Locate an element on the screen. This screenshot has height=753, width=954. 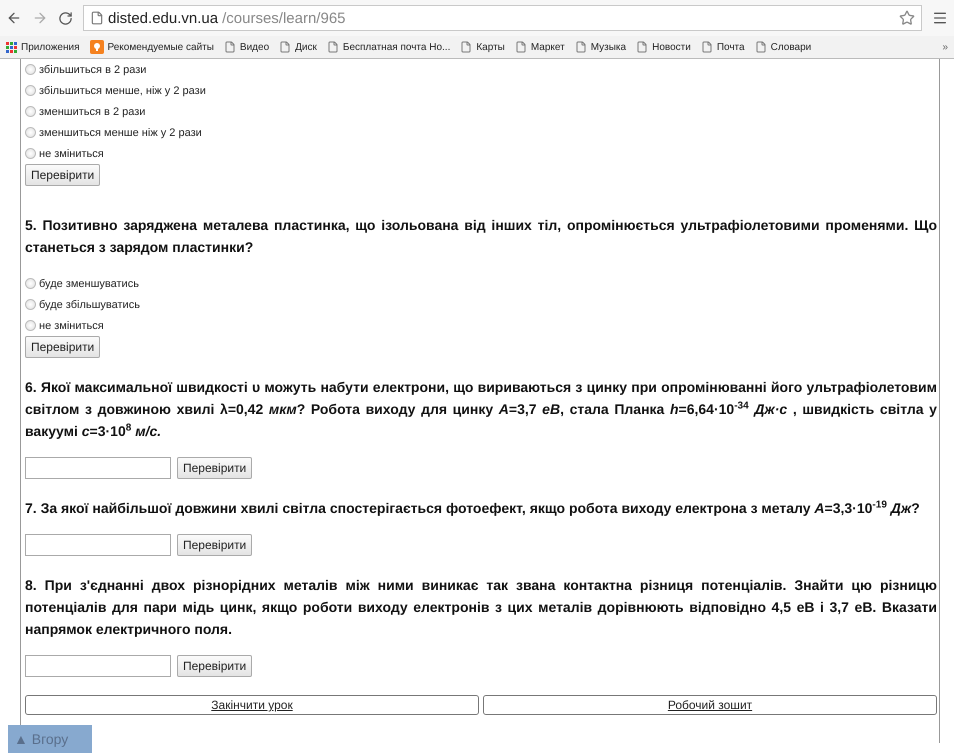
footer-link: Робочий зошит is located at coordinates (710, 705).